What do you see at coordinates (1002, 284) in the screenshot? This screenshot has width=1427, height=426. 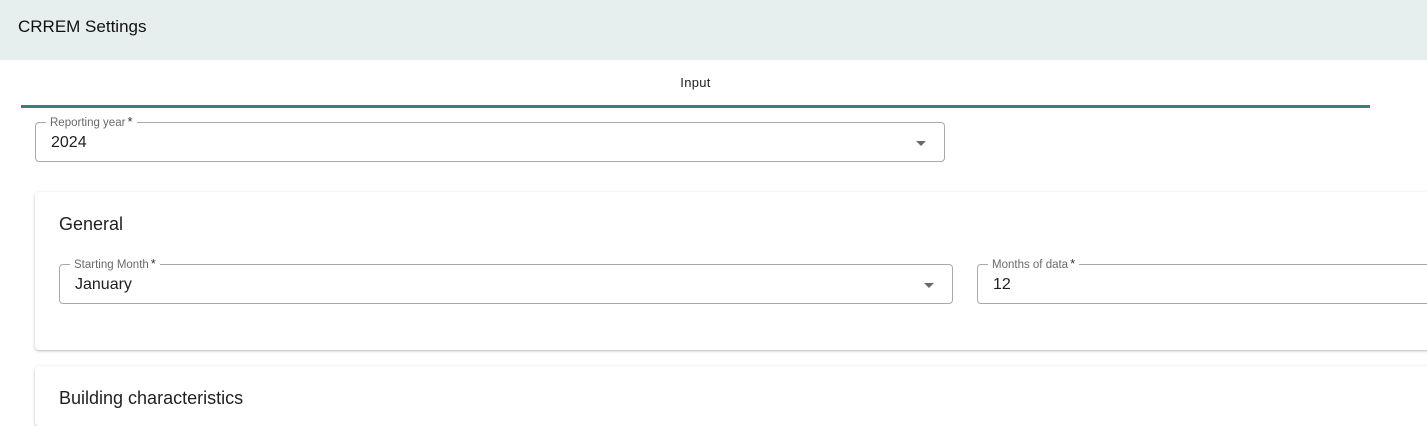 I see `months-of-data-value: 12` at bounding box center [1002, 284].